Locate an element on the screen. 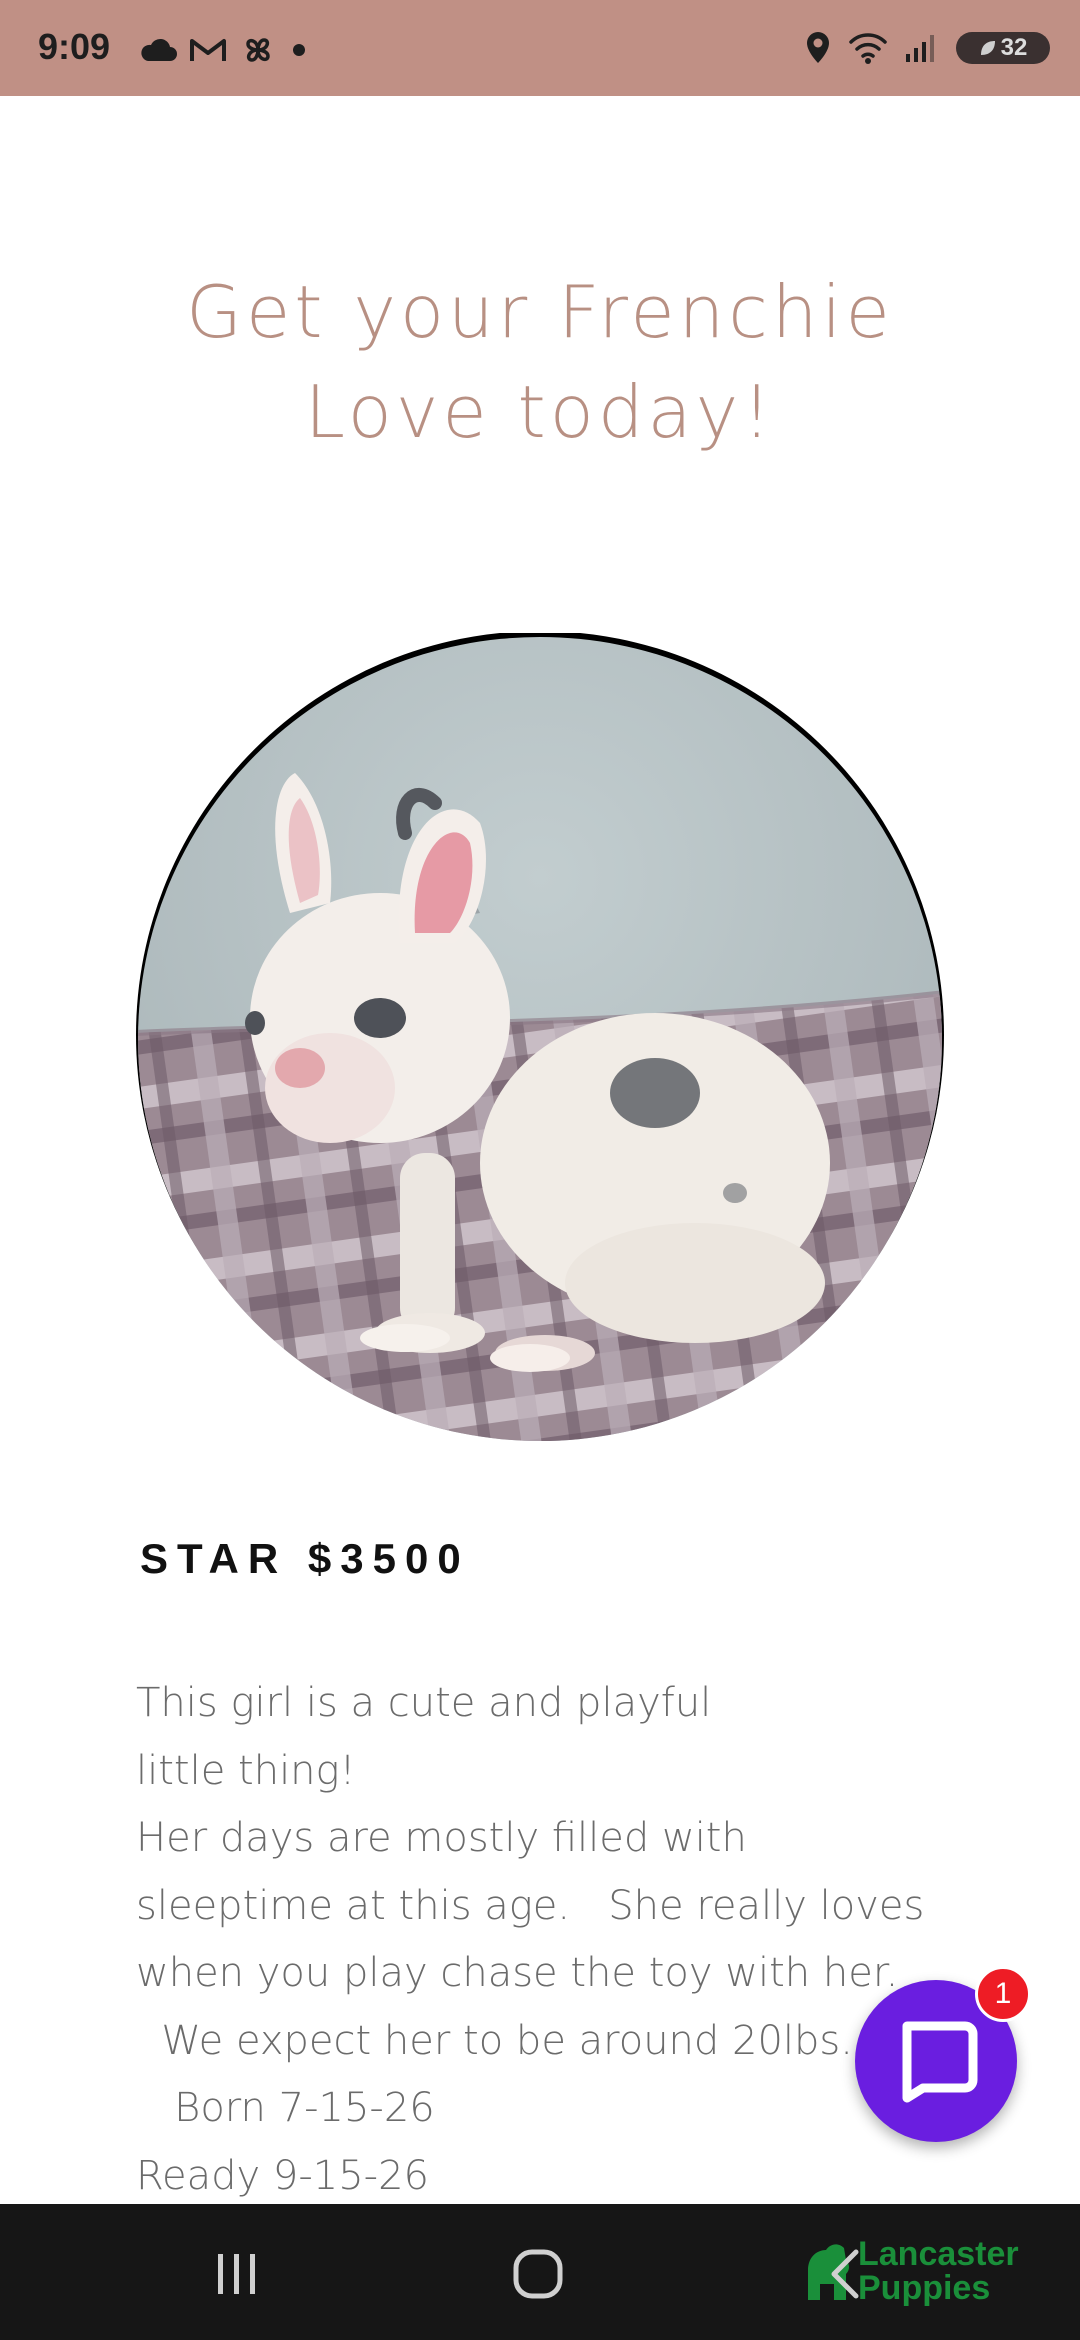  chat-notification-badge: 1 is located at coordinates (1003, 1994).